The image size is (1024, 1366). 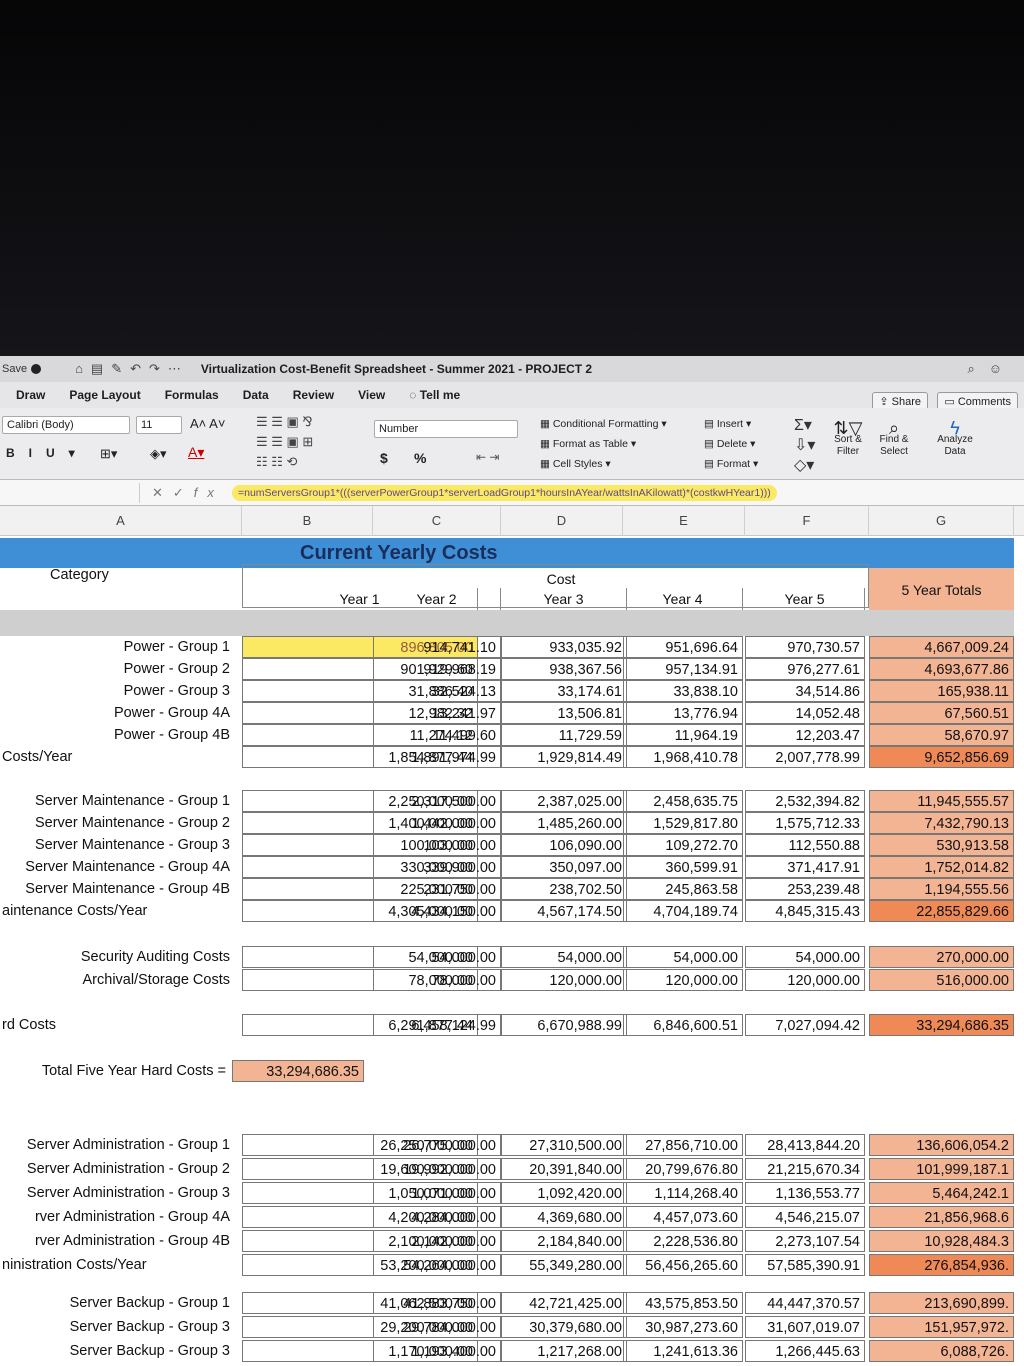 I want to click on total-five-year-value: 33,294,686.35, so click(x=298, y=1071).